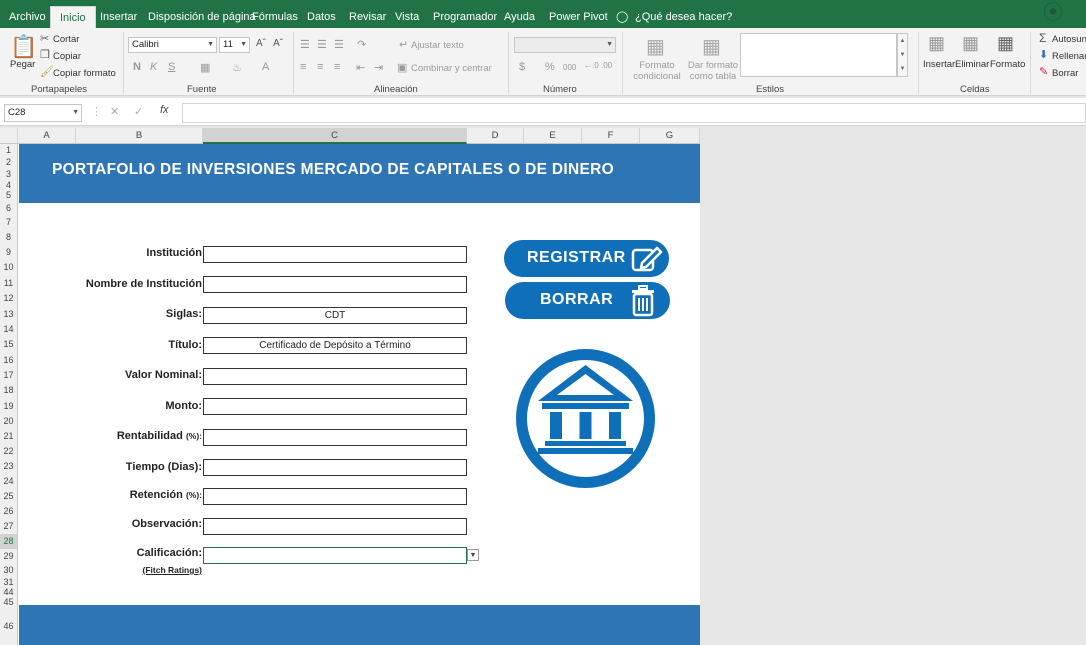  I want to click on row-header-24: 24, so click(9, 481).